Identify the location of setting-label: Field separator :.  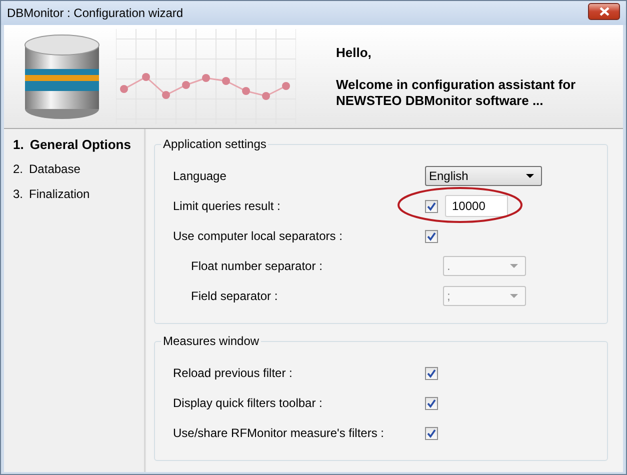
(234, 296).